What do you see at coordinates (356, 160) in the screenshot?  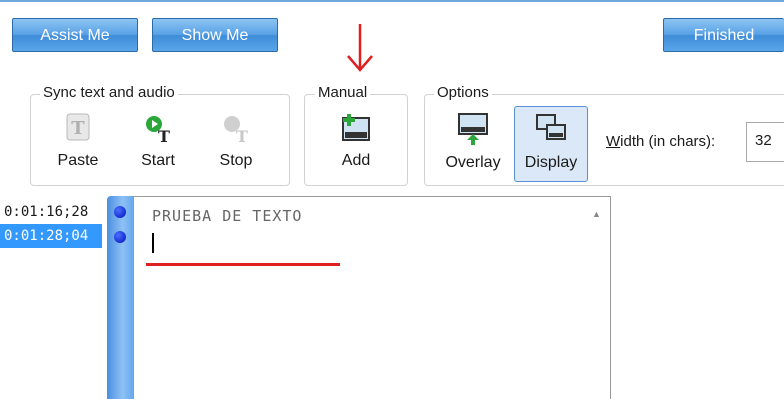 I see `add-label: Add` at bounding box center [356, 160].